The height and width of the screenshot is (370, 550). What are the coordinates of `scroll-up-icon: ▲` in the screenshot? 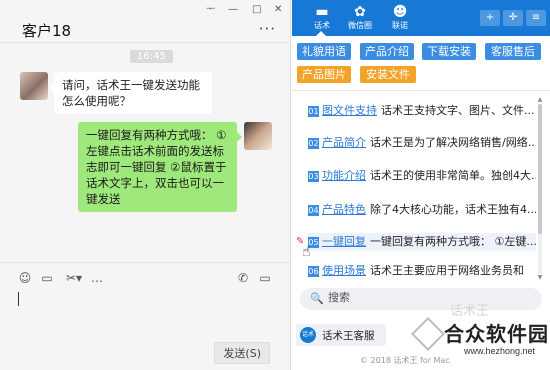 It's located at (540, 99).